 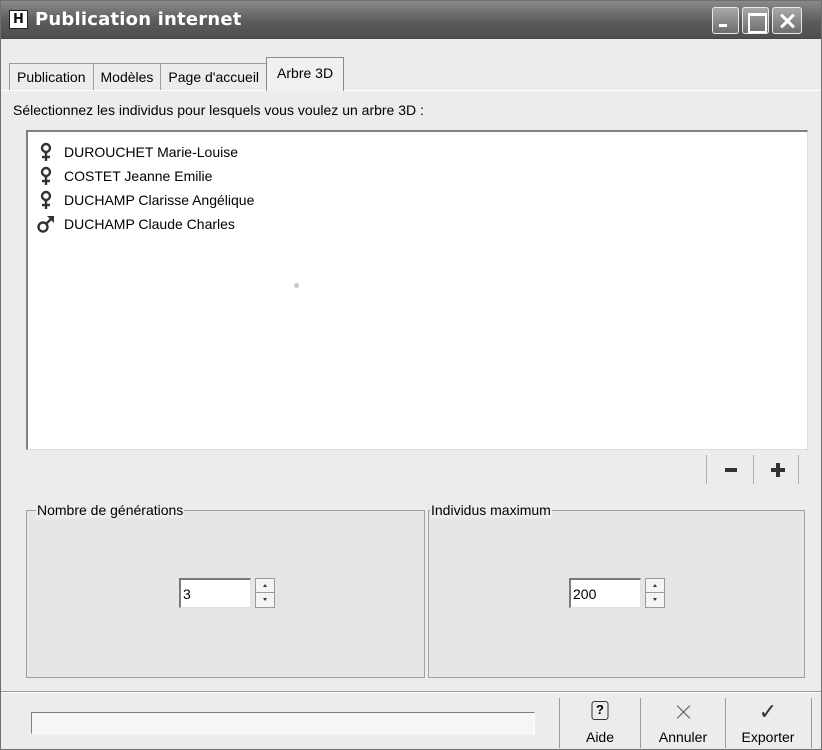 I want to click on app-icon: H, so click(x=18, y=19).